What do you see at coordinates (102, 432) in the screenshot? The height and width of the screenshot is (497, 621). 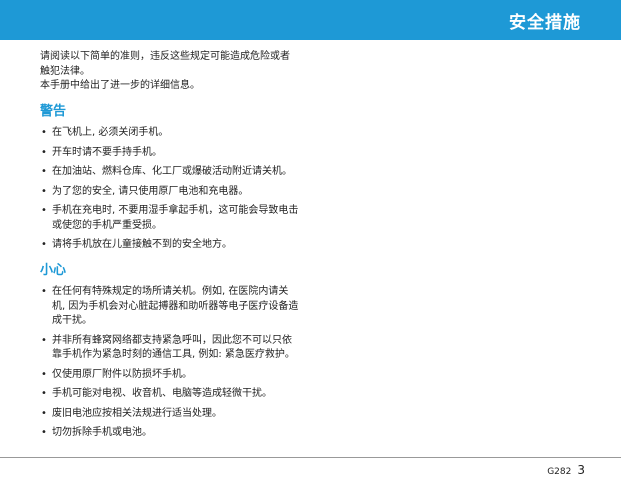 I see `caution-item-text: 切勿拆除手机或电池。` at bounding box center [102, 432].